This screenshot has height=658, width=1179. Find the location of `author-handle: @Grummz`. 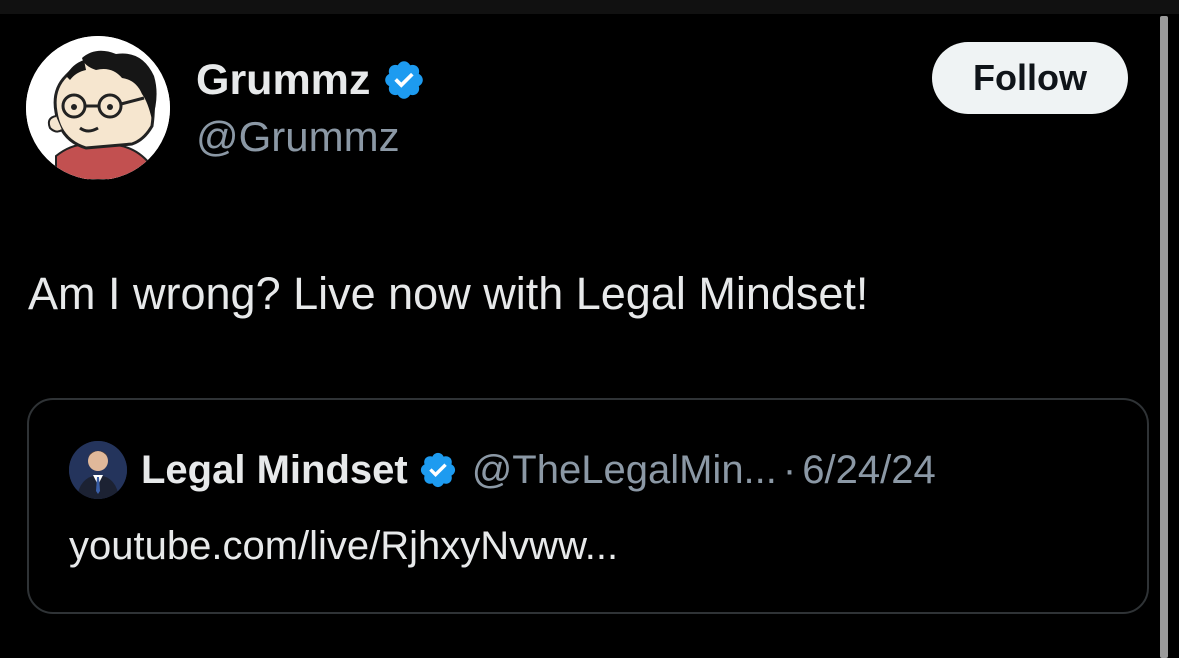

author-handle: @Grummz is located at coordinates (298, 137).